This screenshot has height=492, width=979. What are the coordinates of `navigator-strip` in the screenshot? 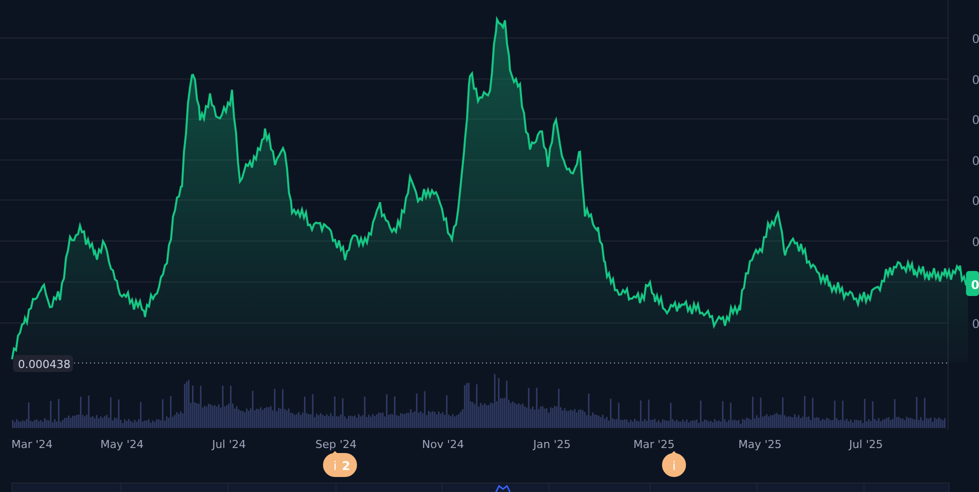 It's located at (481, 487).